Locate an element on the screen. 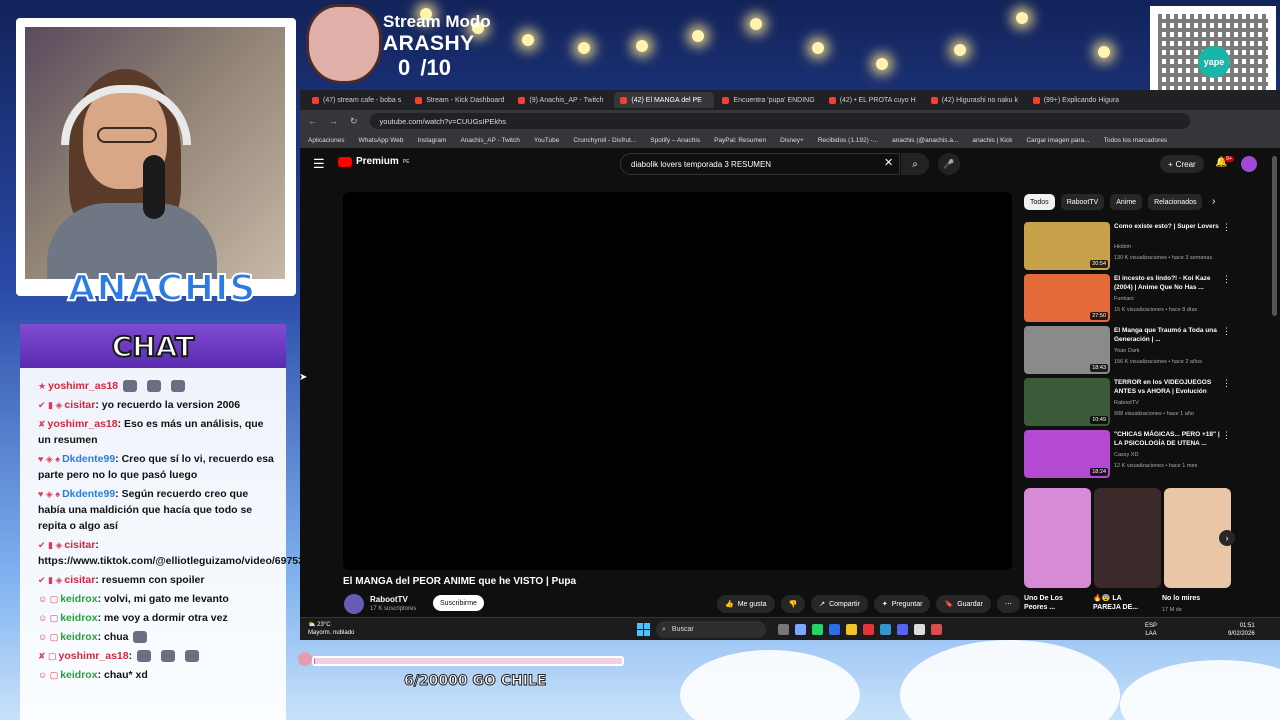  video-channel: Hiobim is located at coordinates (1122, 247).